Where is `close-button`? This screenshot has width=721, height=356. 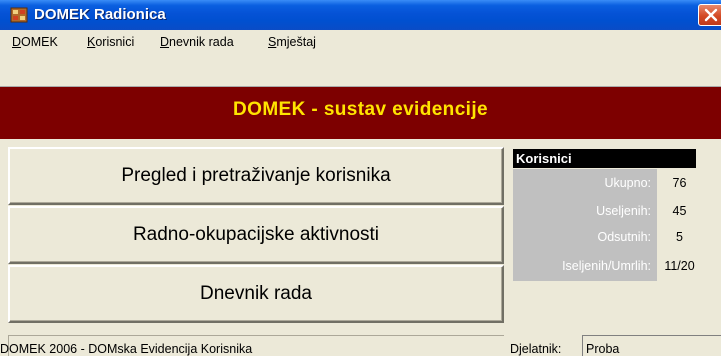 close-button is located at coordinates (709, 15).